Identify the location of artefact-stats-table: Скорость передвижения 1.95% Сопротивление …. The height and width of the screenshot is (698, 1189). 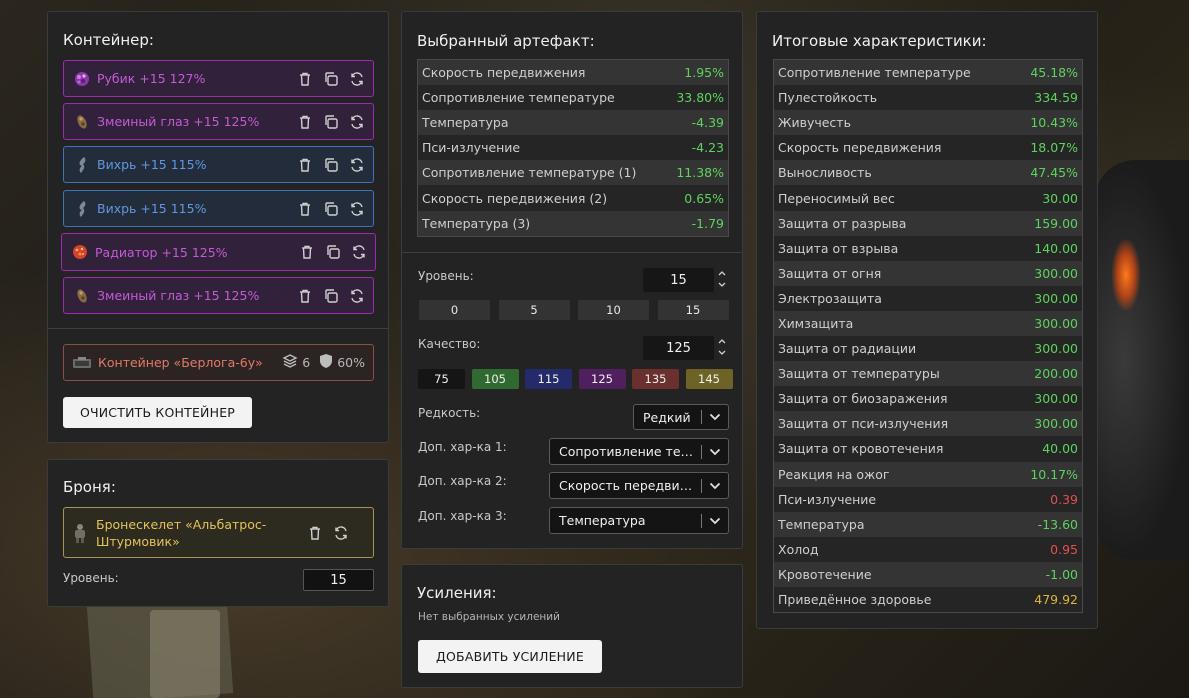
(573, 148).